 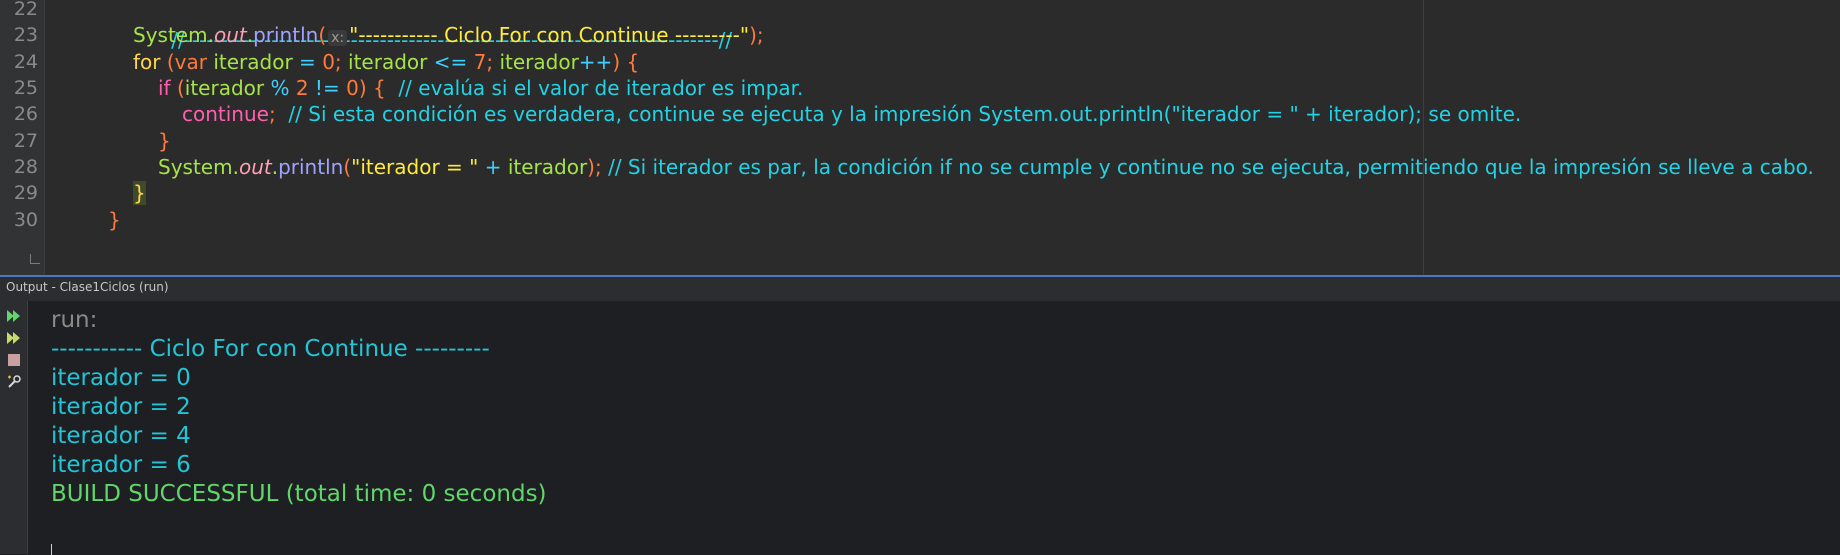 I want to click on keyword: var, so click(x=190, y=62).